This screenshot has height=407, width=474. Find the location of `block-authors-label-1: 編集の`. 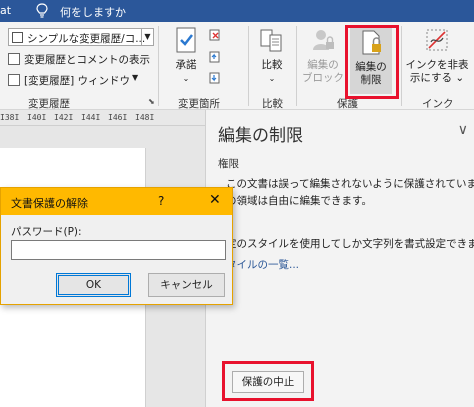

block-authors-label-1: 編集の is located at coordinates (323, 65).